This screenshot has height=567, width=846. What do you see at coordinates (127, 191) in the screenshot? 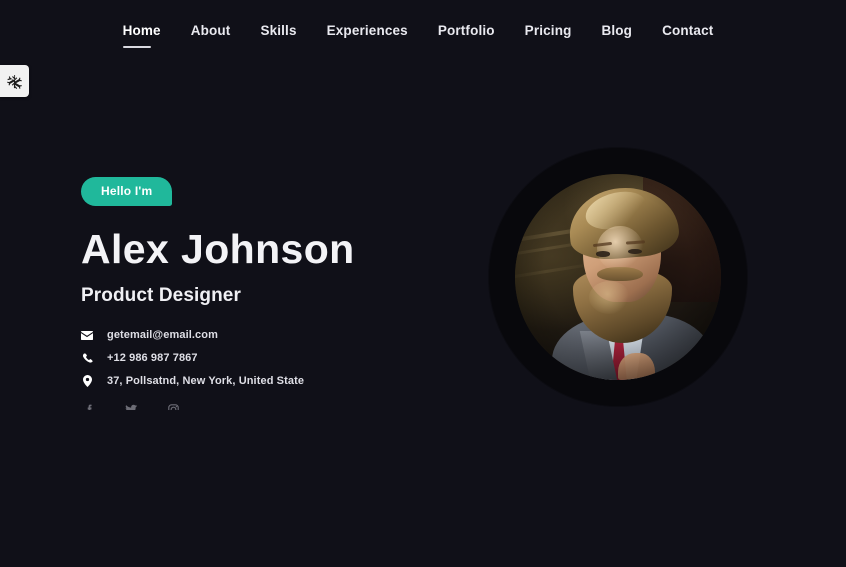
I see `hello-badge: Hello I'm` at bounding box center [127, 191].